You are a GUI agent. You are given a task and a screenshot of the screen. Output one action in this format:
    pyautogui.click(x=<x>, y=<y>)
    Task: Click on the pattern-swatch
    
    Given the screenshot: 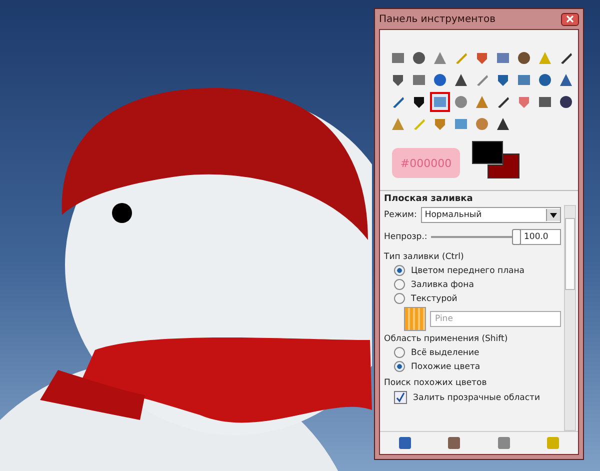 What is the action you would take?
    pyautogui.click(x=415, y=319)
    